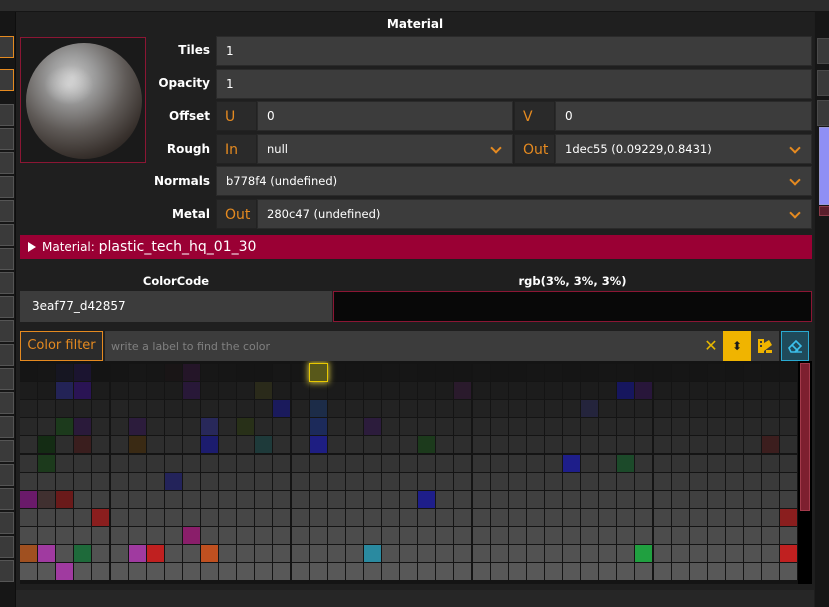  I want to click on right-tab, so click(823, 113).